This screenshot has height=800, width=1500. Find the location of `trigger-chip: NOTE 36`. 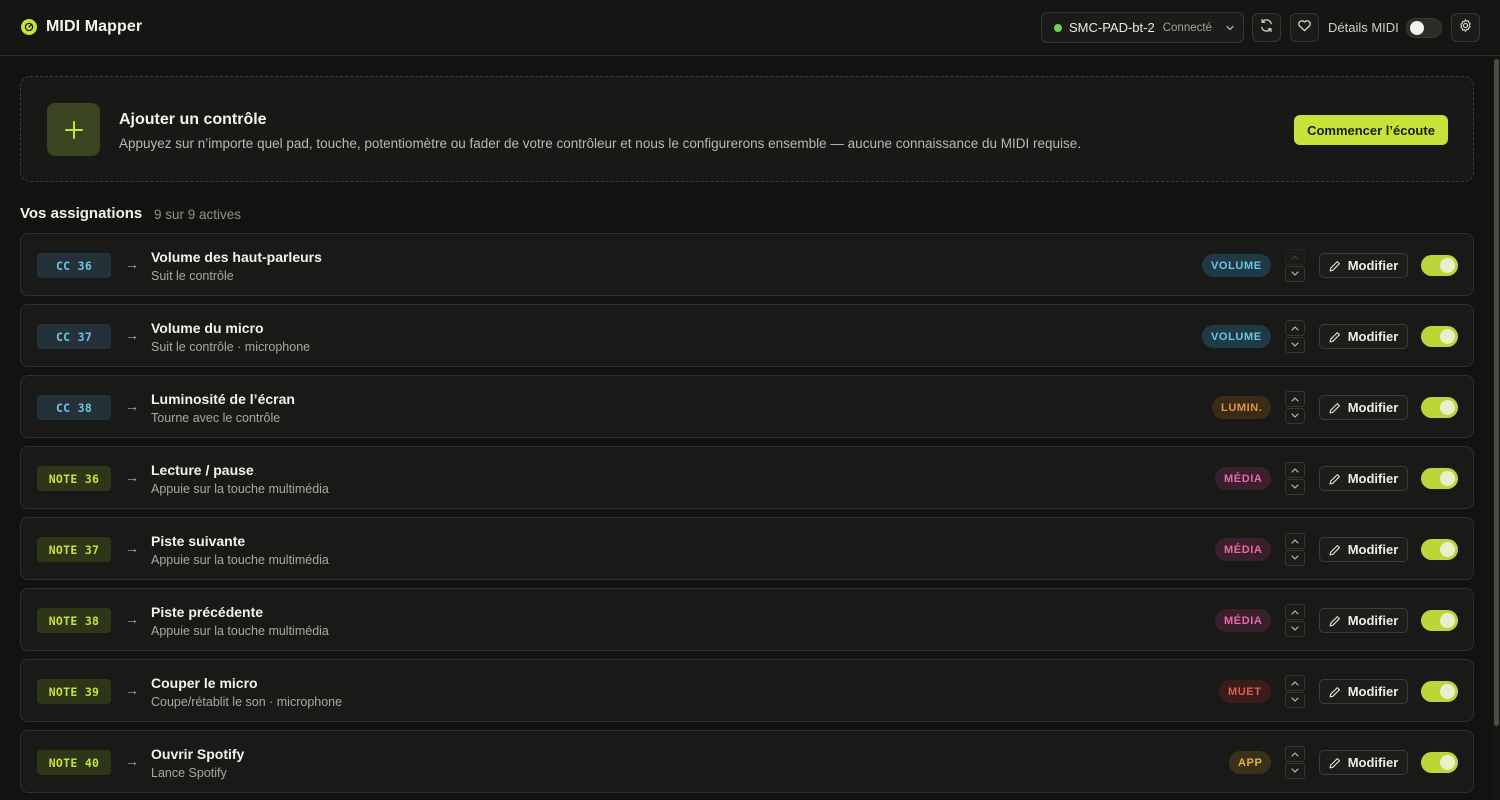

trigger-chip: NOTE 36 is located at coordinates (74, 478).